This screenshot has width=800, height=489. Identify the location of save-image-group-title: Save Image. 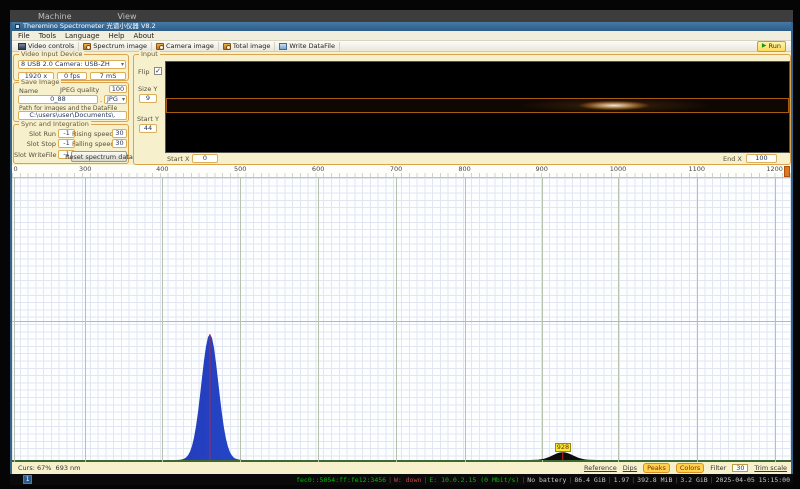
(40, 82).